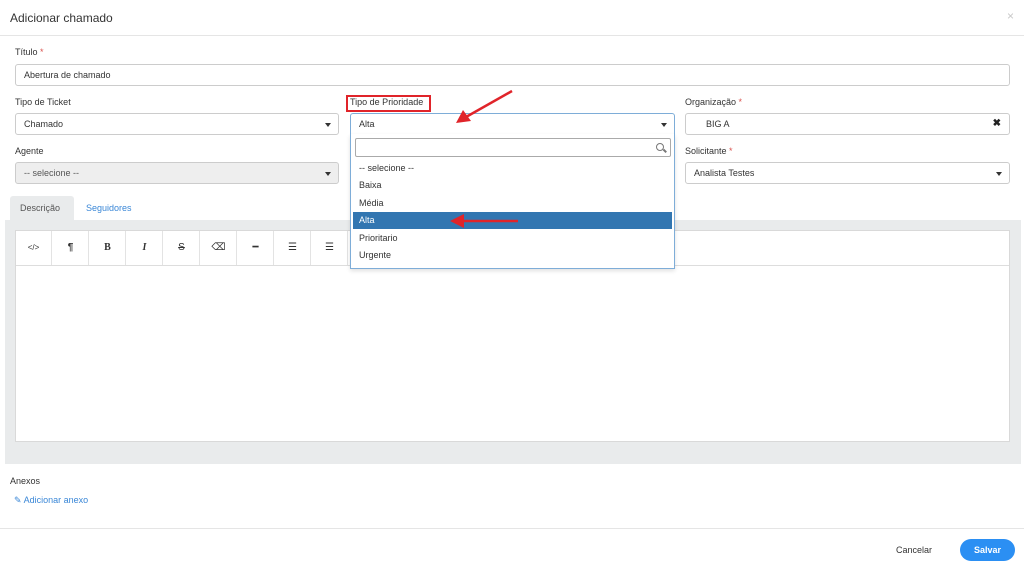  Describe the element at coordinates (512, 185) in the screenshot. I see `dropdown-option: Baixa` at that location.